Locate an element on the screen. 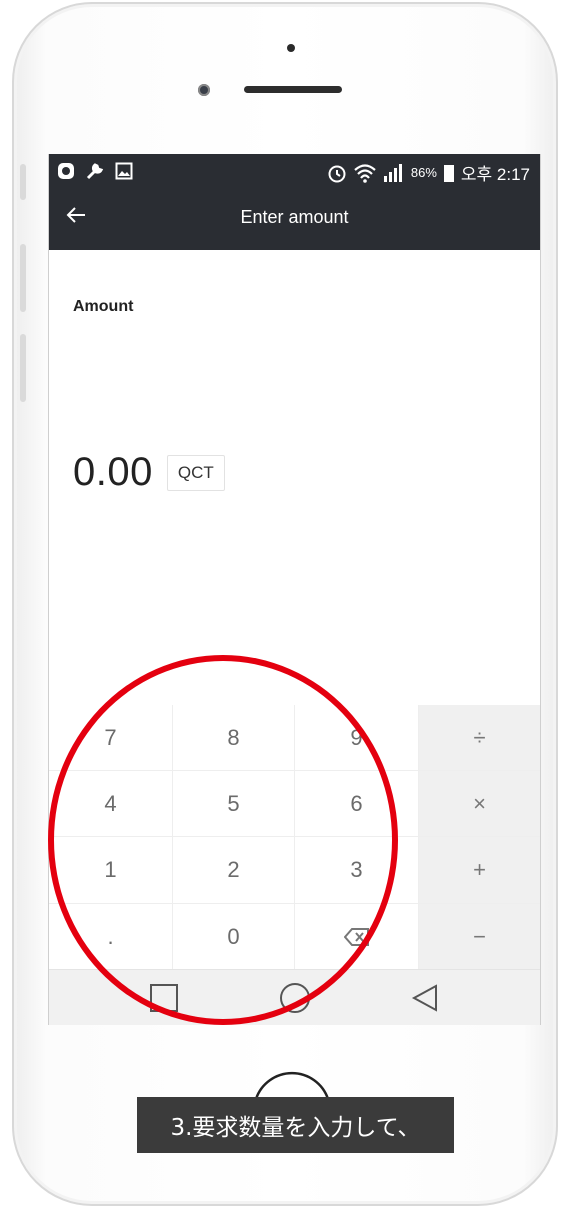 The height and width of the screenshot is (1206, 562). battery-icon is located at coordinates (448, 173).